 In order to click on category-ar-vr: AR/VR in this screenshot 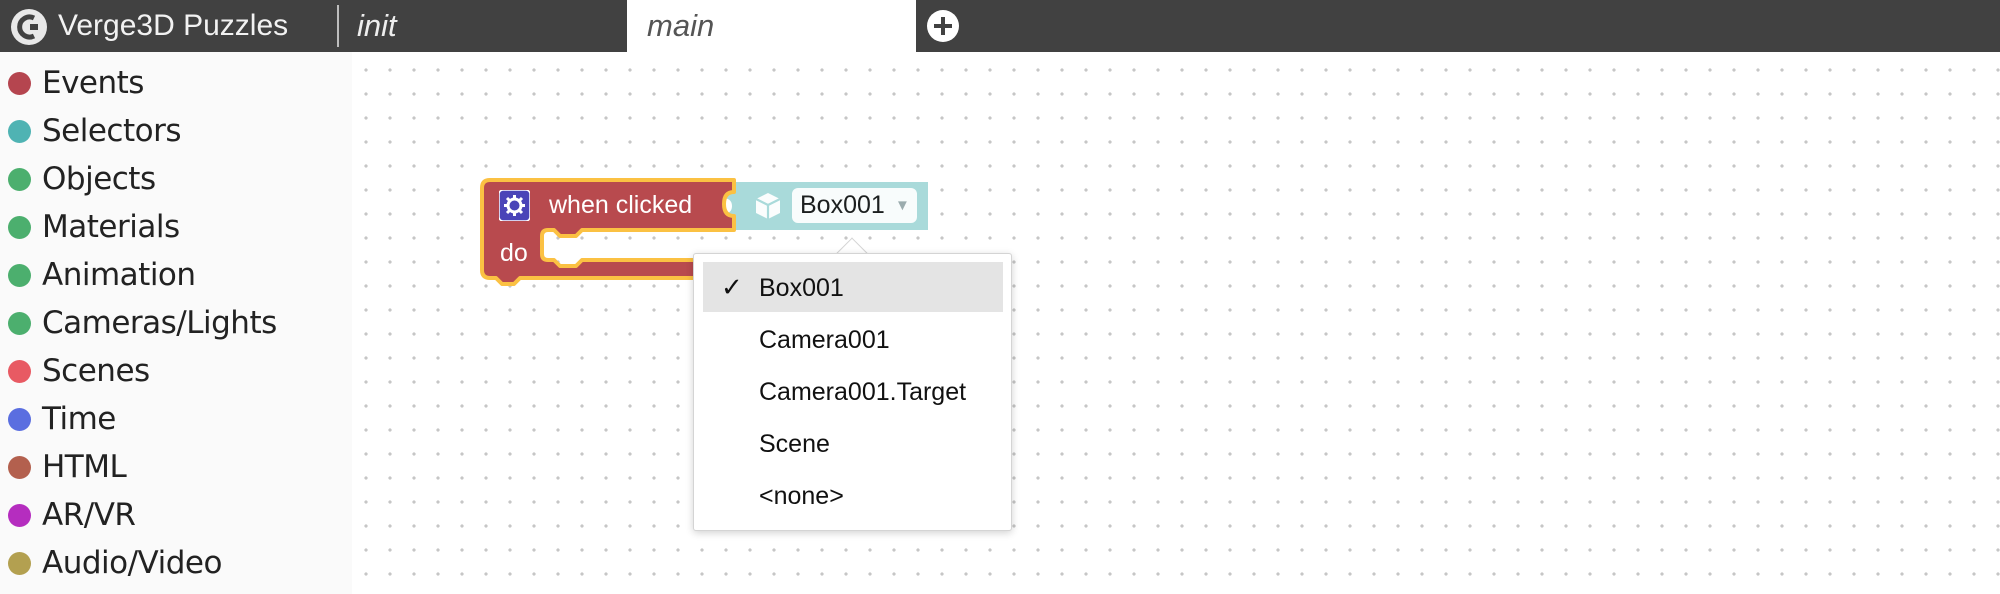, I will do `click(176, 515)`.